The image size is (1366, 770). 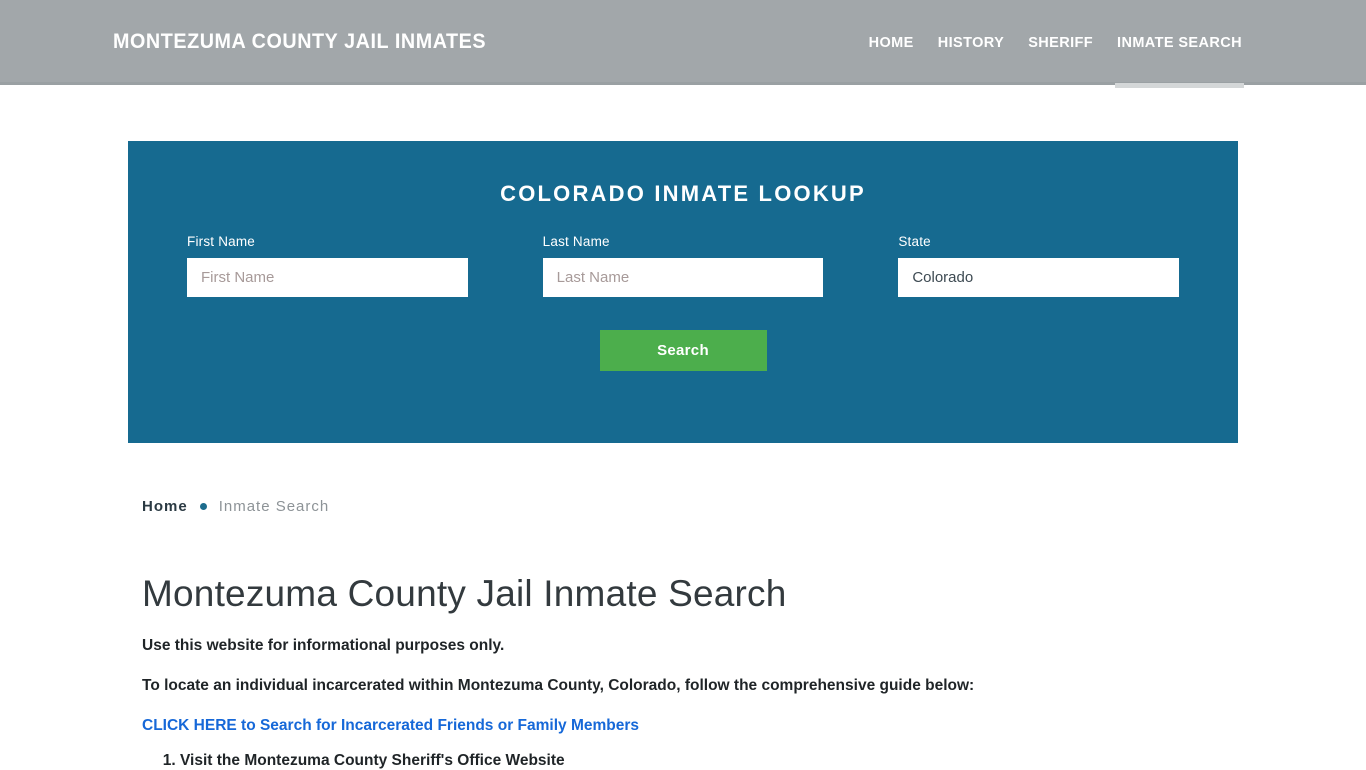 What do you see at coordinates (683, 277) in the screenshot?
I see `last-name-input` at bounding box center [683, 277].